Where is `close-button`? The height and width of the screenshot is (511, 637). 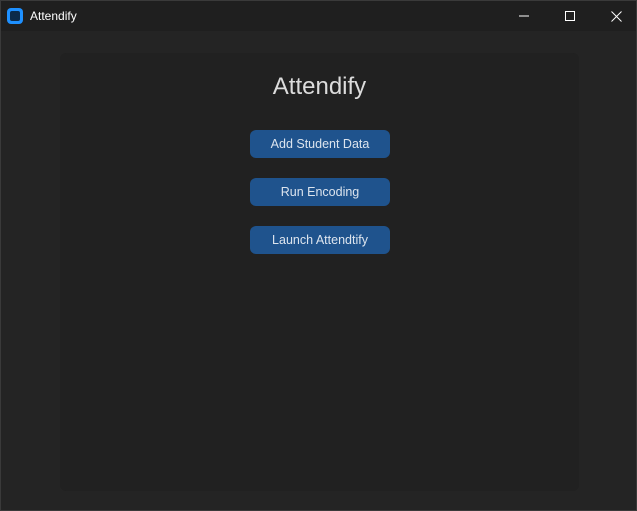 close-button is located at coordinates (615, 16).